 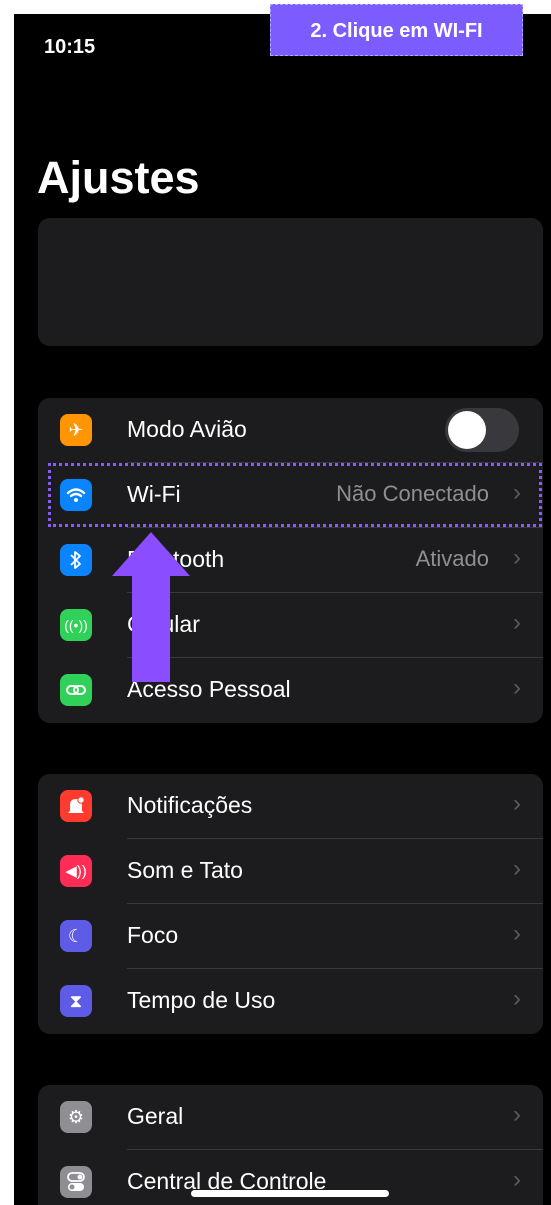 I want to click on settings-row-som-e-tato: ◀)) Som e Tato ›, so click(x=290, y=871).